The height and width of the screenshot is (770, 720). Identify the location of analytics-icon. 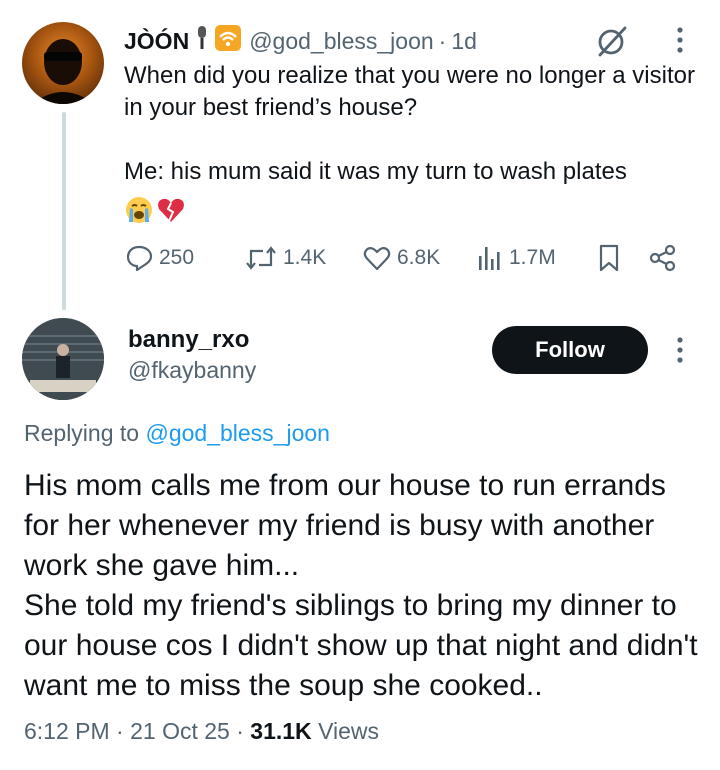
(489, 258).